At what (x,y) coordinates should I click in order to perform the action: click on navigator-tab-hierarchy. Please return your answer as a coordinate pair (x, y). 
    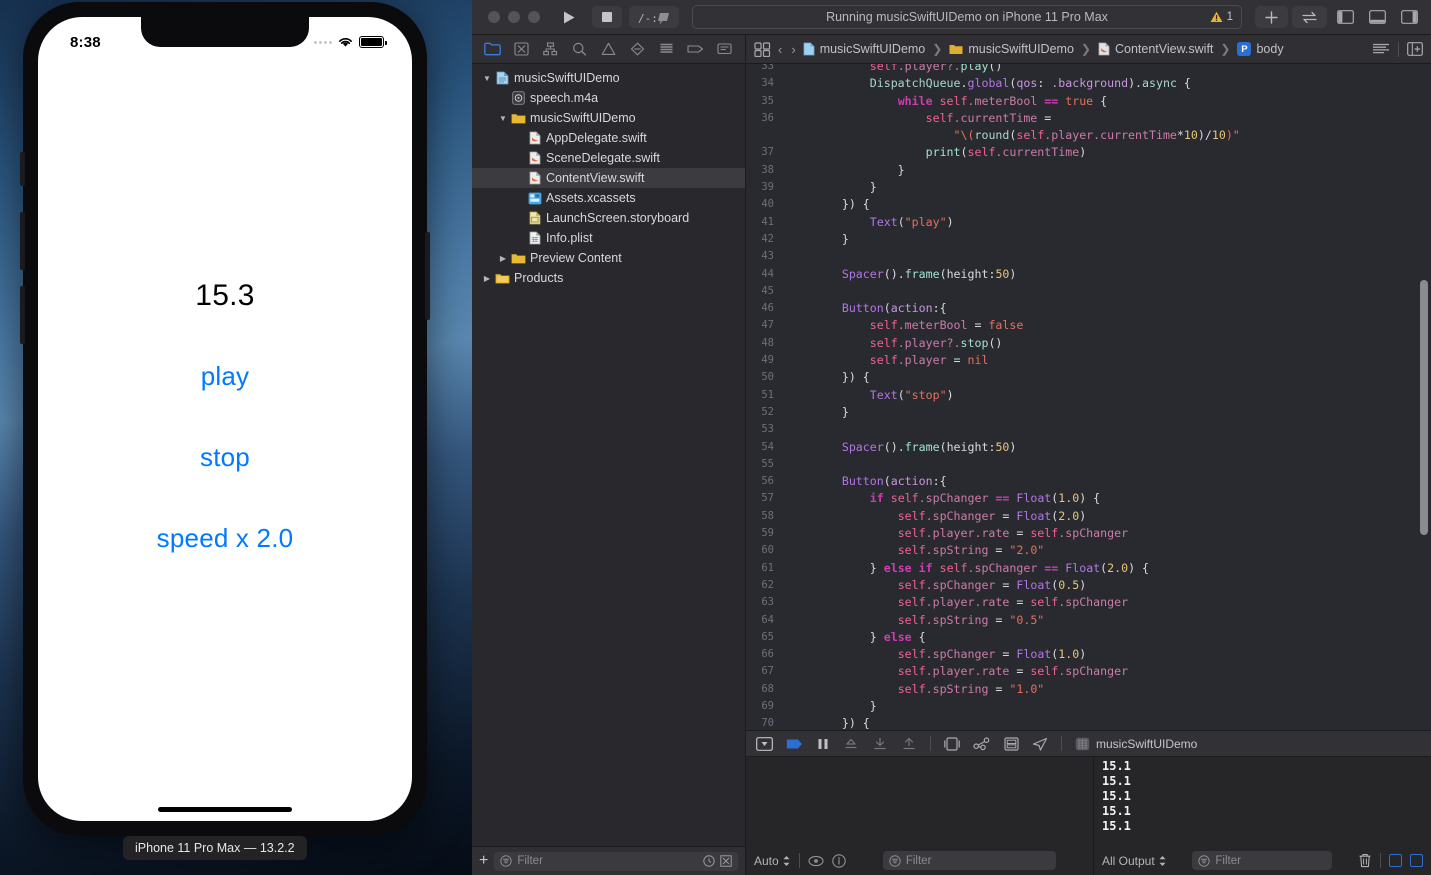
    Looking at the image, I should click on (551, 49).